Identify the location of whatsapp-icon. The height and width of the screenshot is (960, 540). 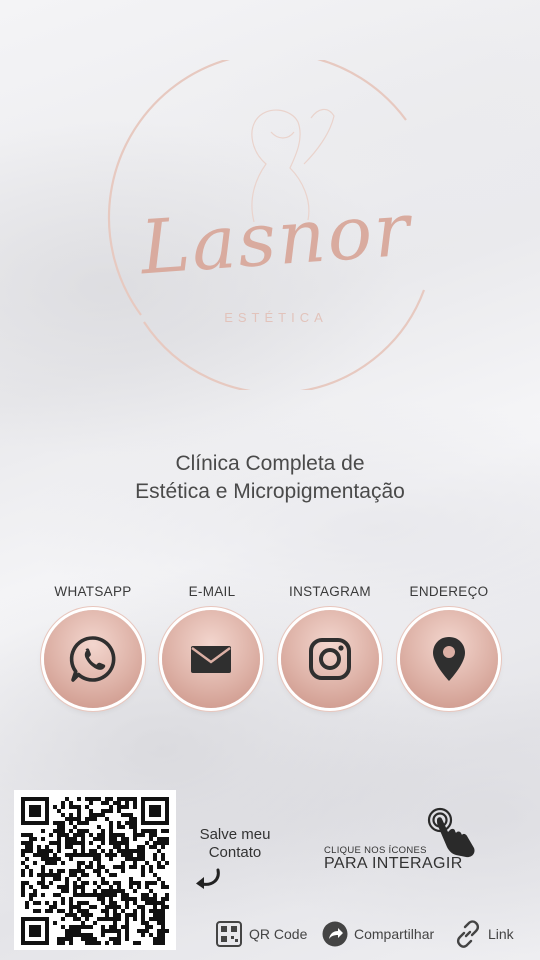
(92, 659).